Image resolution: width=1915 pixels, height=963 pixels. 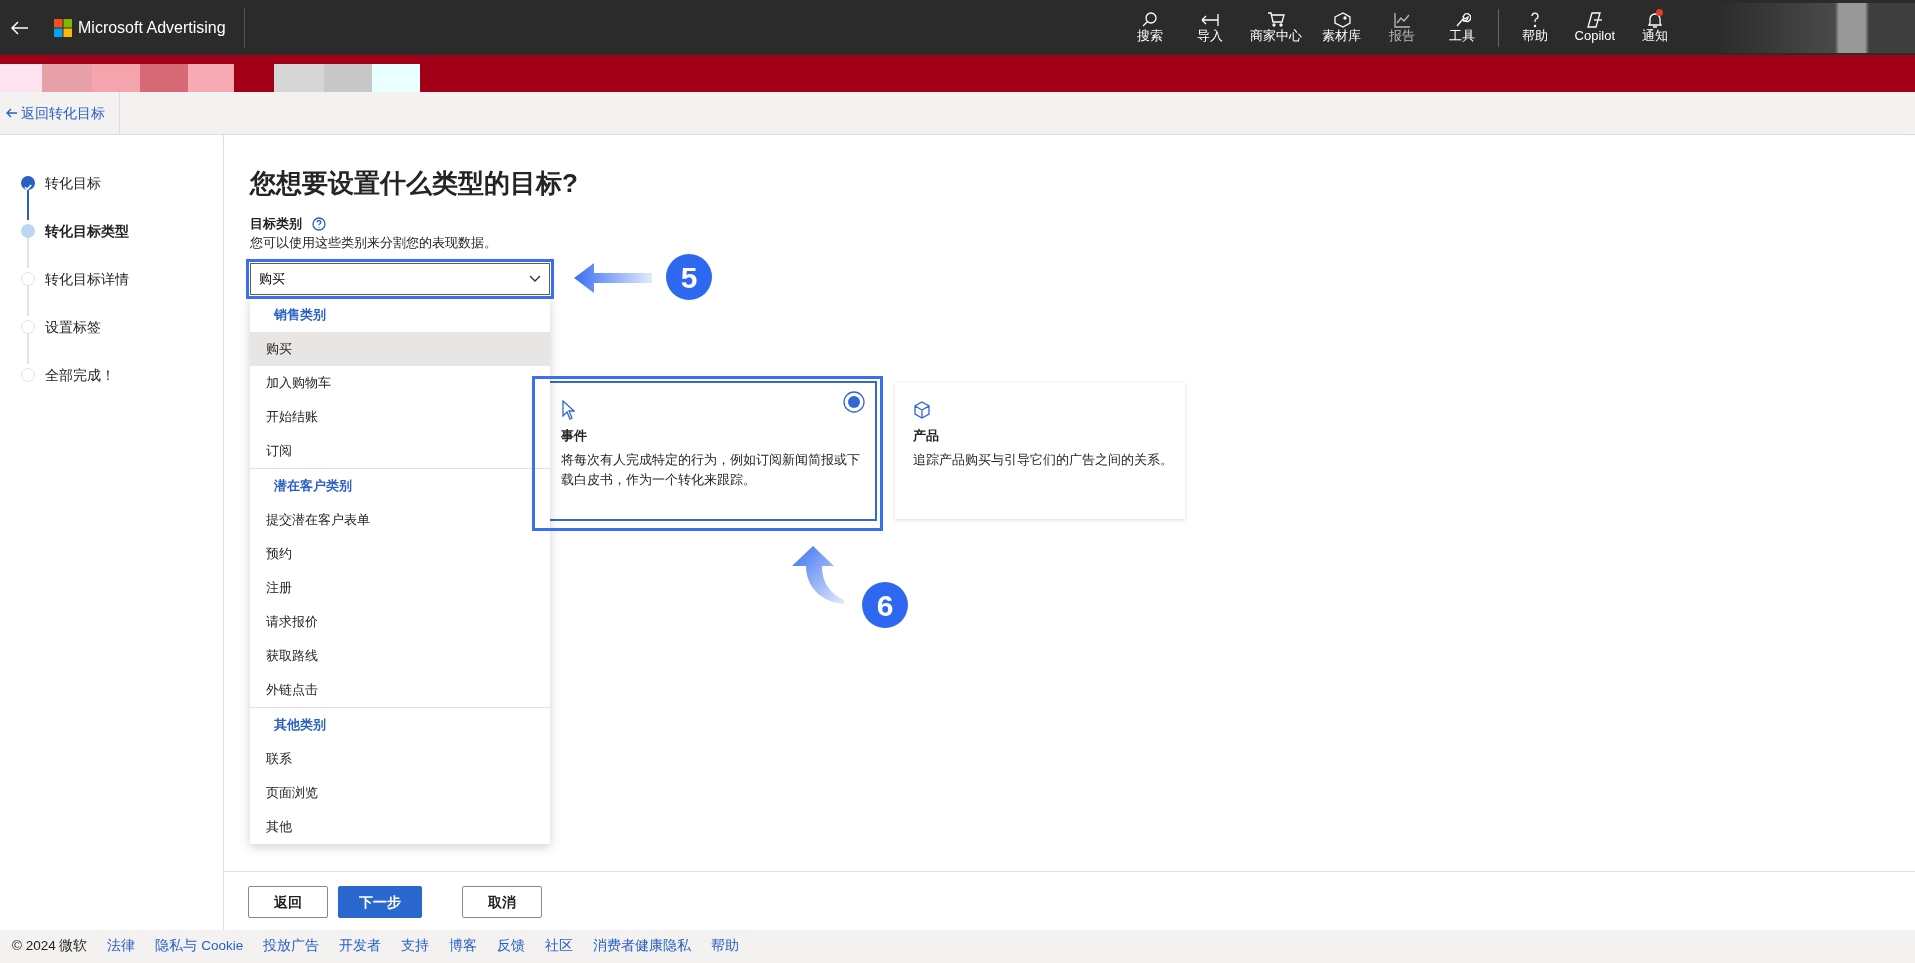 I want to click on footer-link: 支持, so click(x=415, y=946).